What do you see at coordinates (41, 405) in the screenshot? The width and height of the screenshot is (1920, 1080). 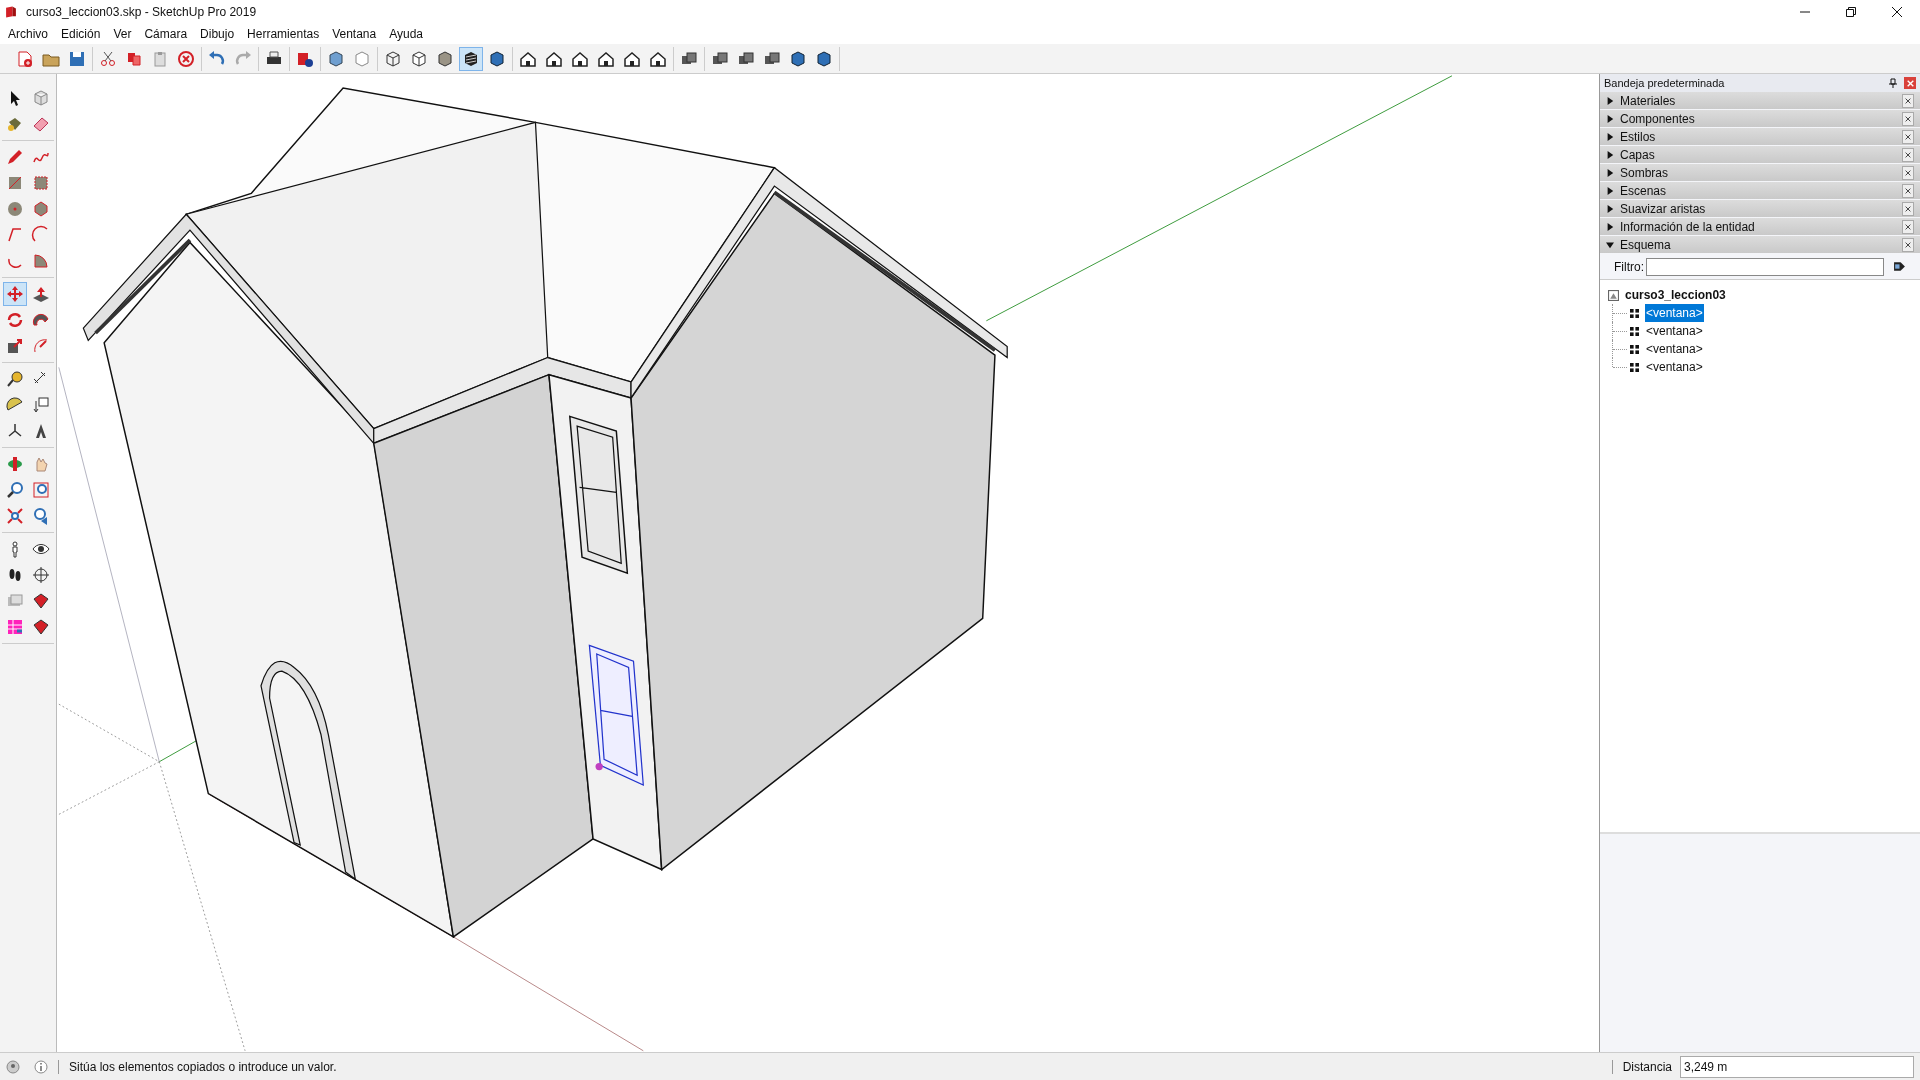 I see `text-label-icon` at bounding box center [41, 405].